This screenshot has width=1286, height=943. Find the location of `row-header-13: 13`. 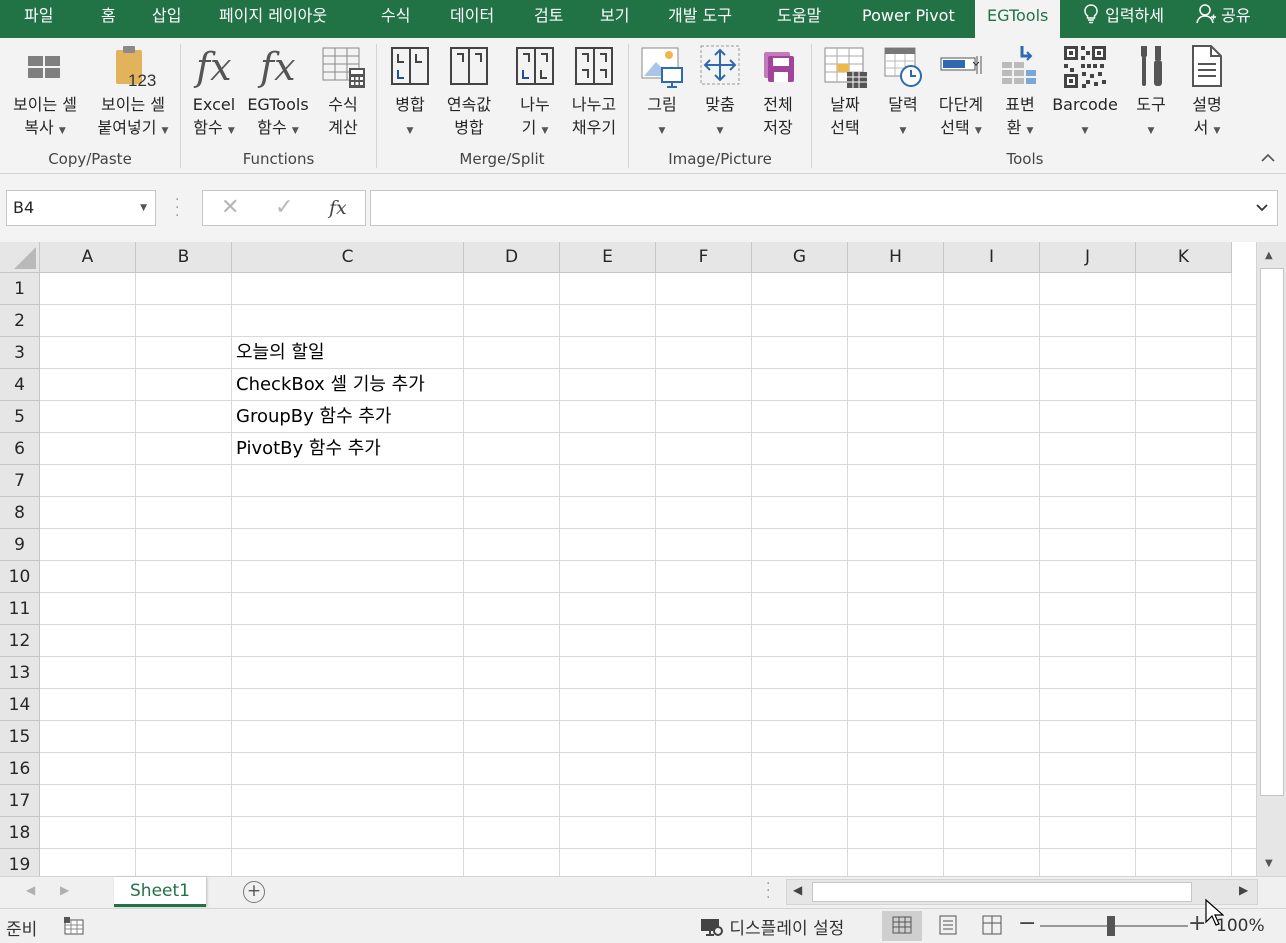

row-header-13: 13 is located at coordinates (20, 673).